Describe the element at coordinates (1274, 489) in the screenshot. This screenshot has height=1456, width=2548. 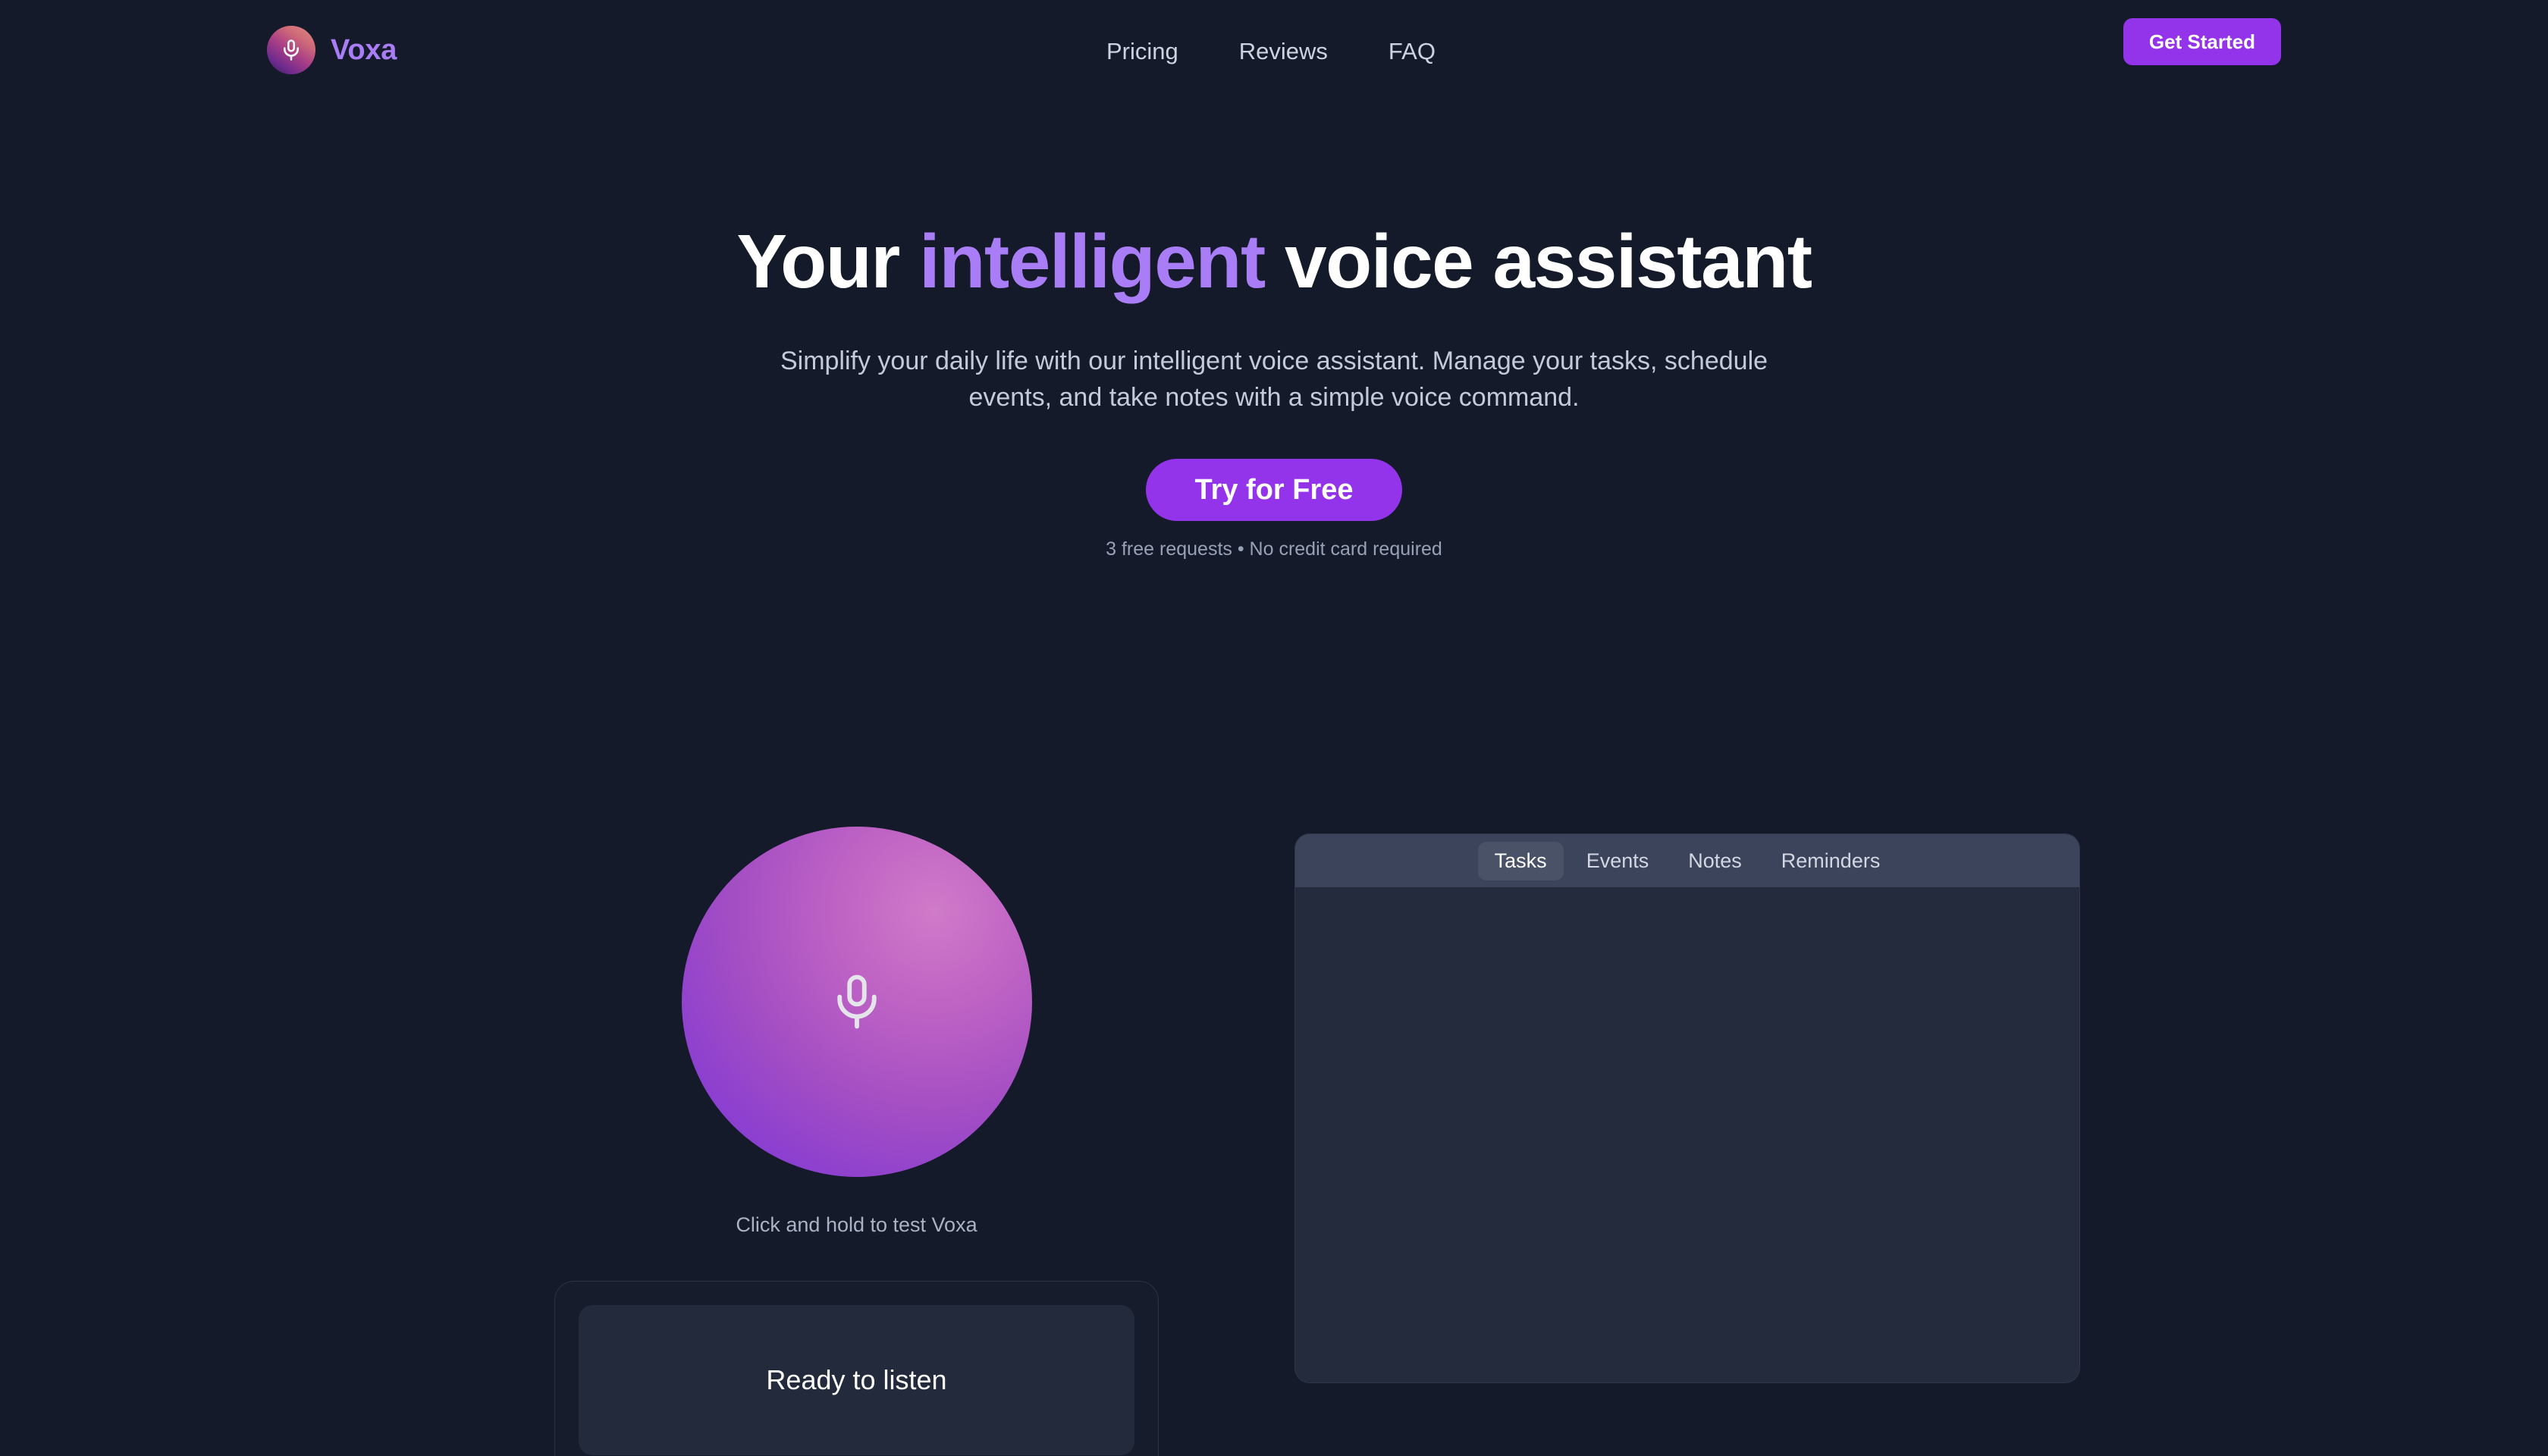
I see `try-for-free-button: Try for Free` at that location.